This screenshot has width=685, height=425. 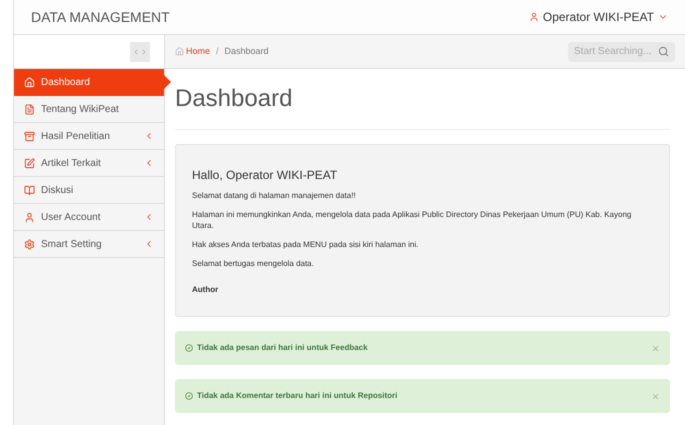 I want to click on page-title: Dashboard, so click(x=422, y=99).